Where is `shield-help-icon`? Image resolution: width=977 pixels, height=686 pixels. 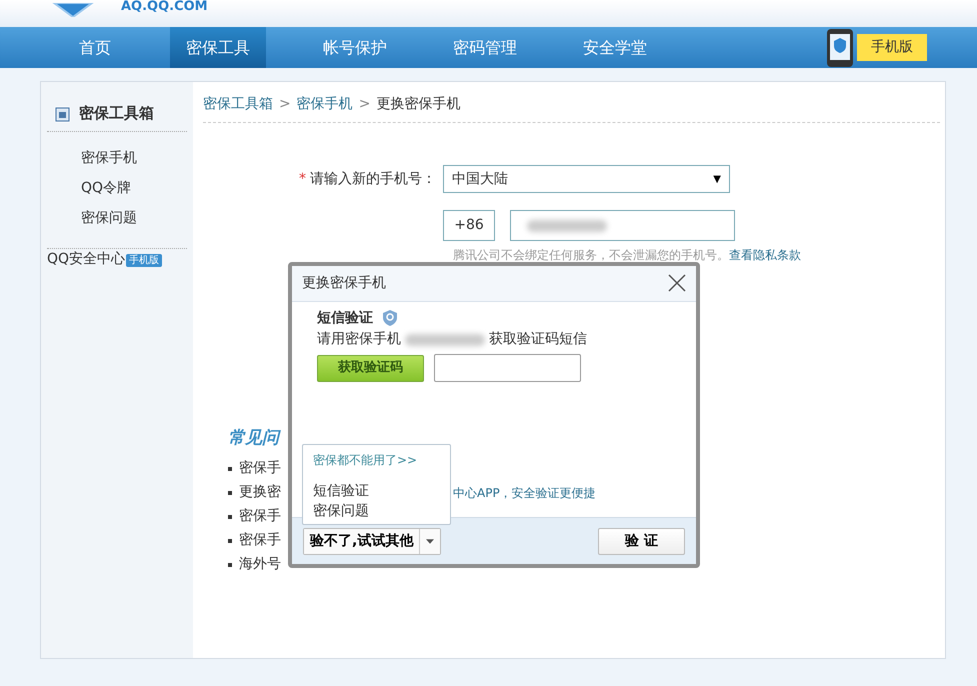 shield-help-icon is located at coordinates (390, 318).